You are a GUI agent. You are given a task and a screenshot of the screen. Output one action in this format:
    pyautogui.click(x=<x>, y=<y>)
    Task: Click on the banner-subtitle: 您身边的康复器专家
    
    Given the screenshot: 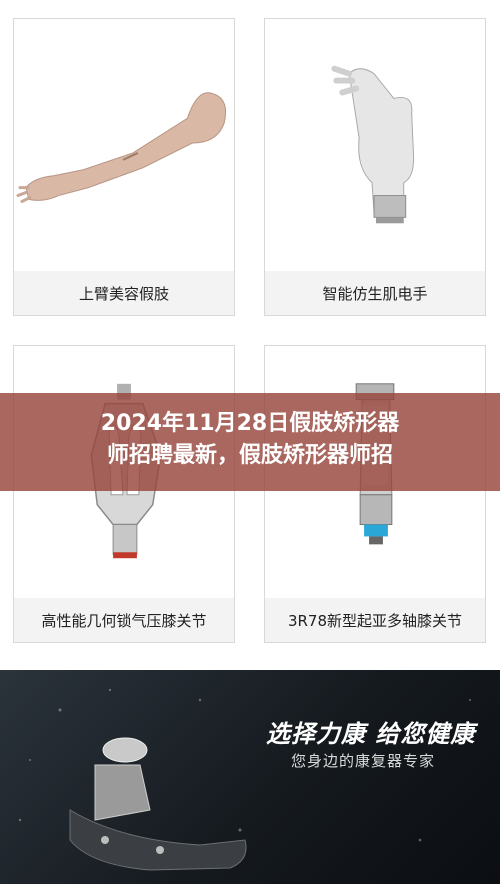 What is the action you would take?
    pyautogui.click(x=363, y=761)
    